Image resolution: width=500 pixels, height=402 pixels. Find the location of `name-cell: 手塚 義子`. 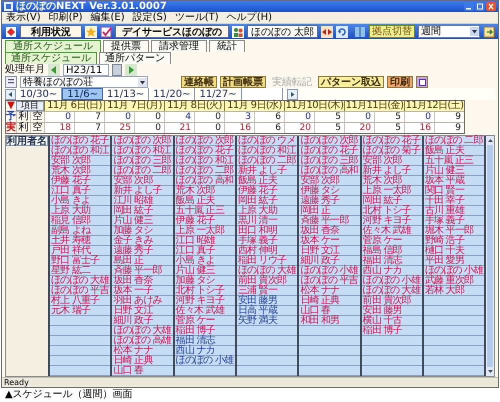

name-cell: 手塚 義子 is located at coordinates (454, 221).